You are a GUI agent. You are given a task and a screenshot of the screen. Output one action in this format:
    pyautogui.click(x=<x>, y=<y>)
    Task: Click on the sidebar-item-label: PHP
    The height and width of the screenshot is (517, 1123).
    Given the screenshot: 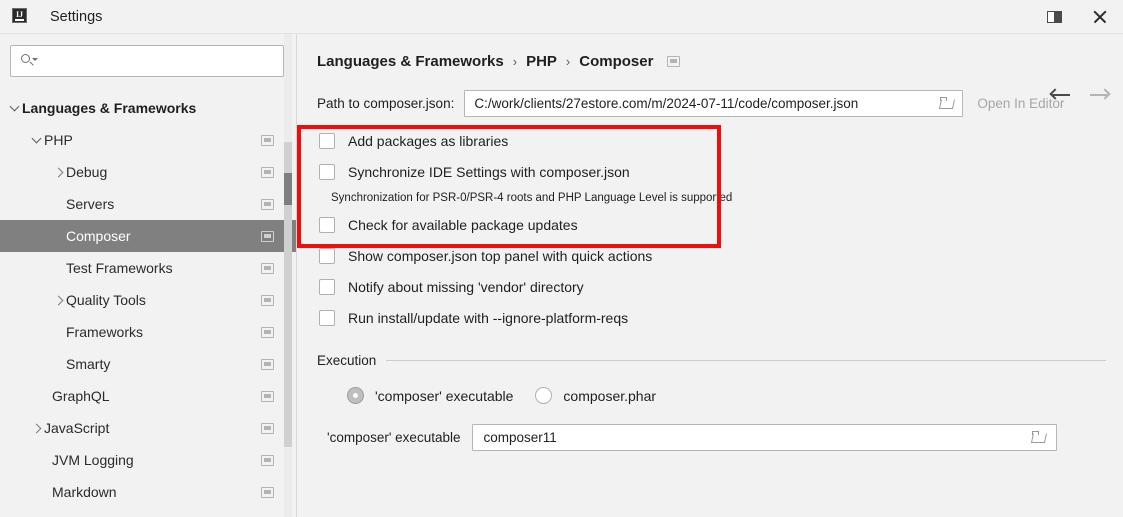 What is the action you would take?
    pyautogui.click(x=58, y=140)
    